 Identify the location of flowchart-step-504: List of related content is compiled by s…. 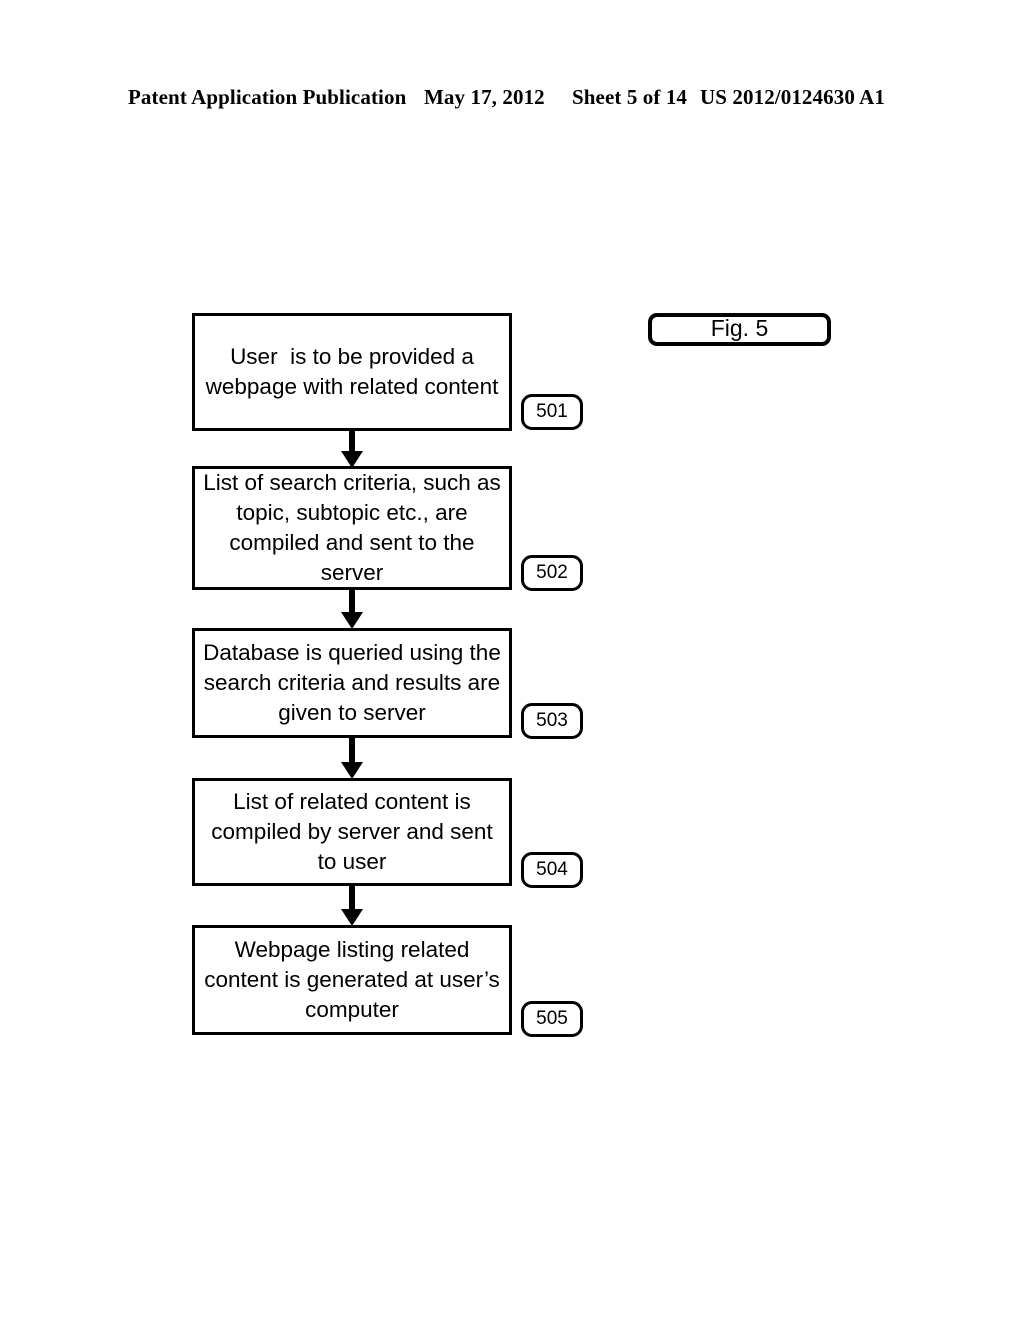
(352, 832).